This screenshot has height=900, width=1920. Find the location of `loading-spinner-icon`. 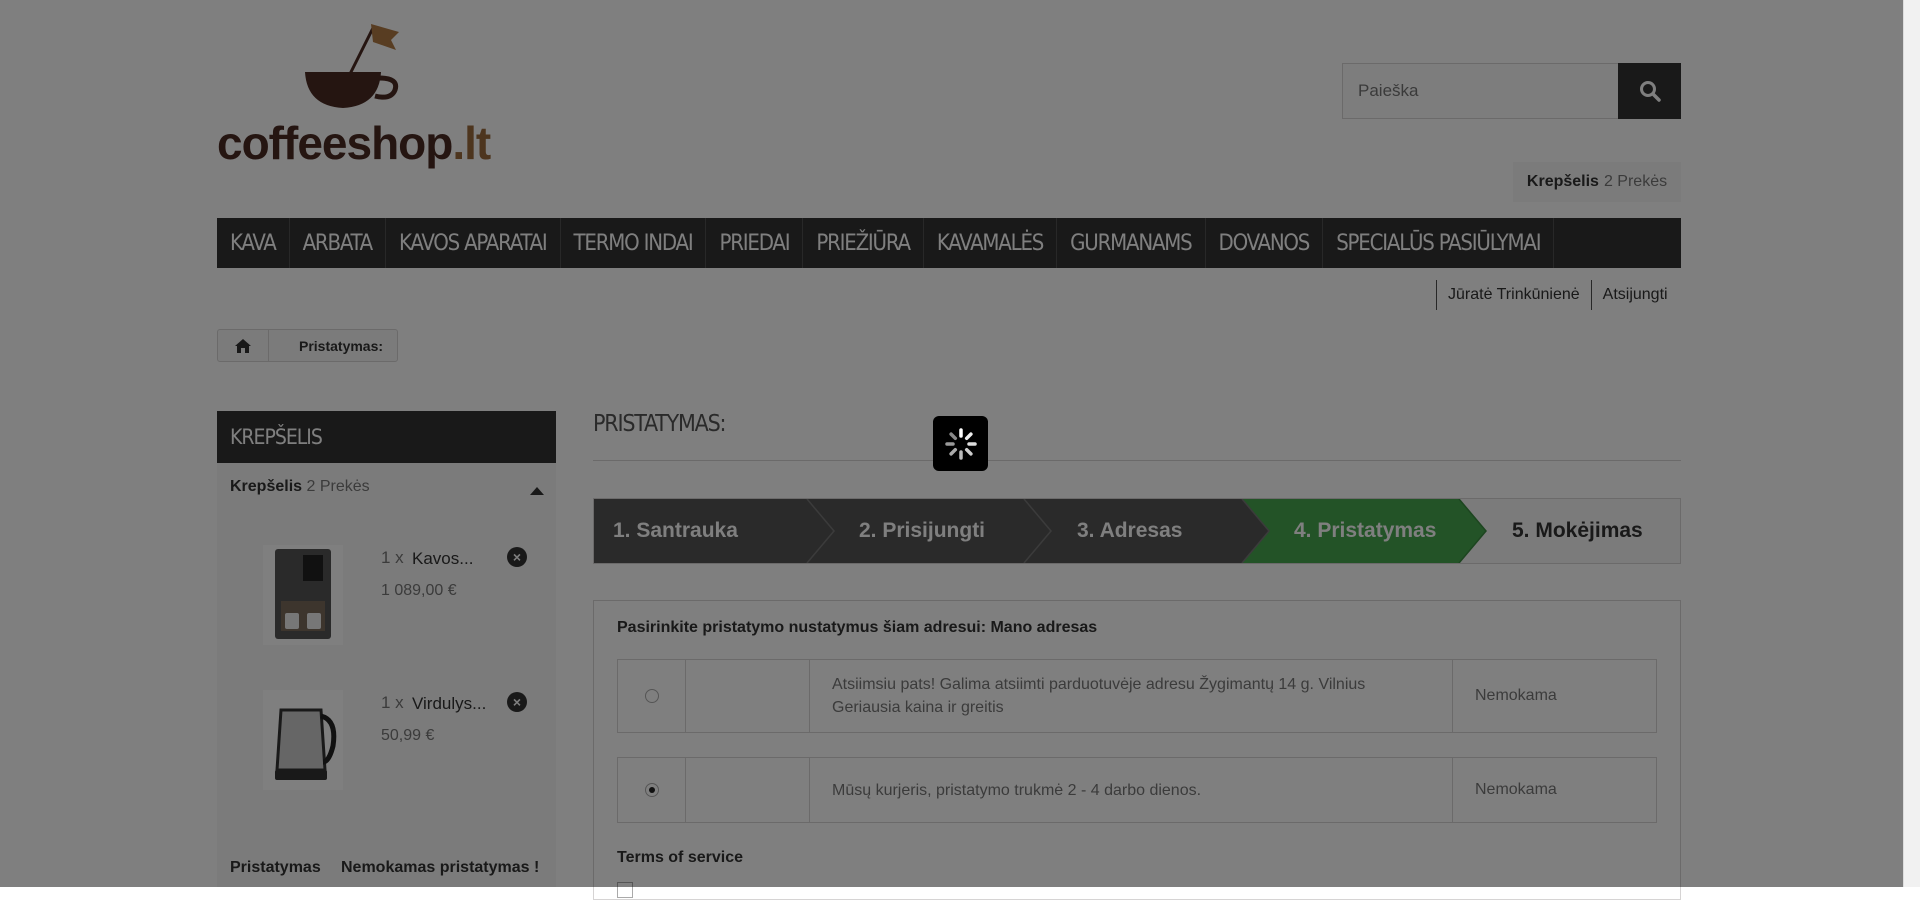

loading-spinner-icon is located at coordinates (960, 443).